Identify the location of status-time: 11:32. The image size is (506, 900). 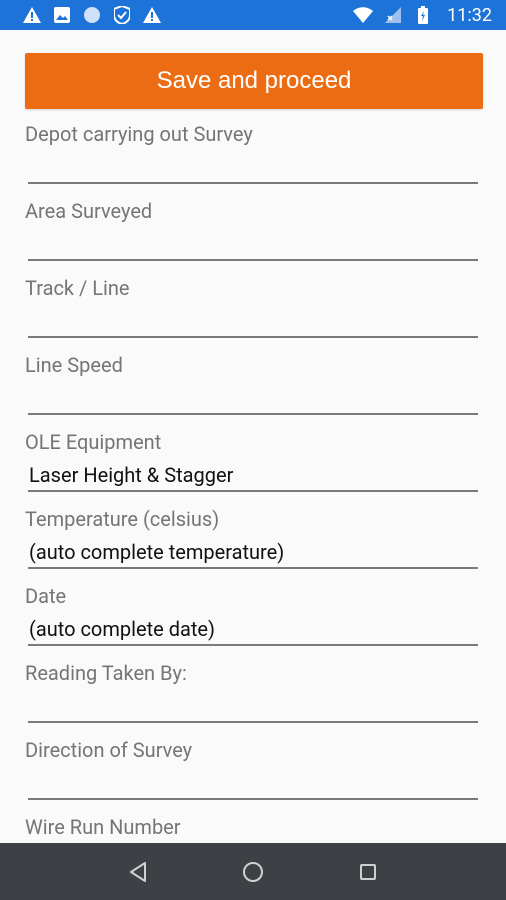
(469, 15).